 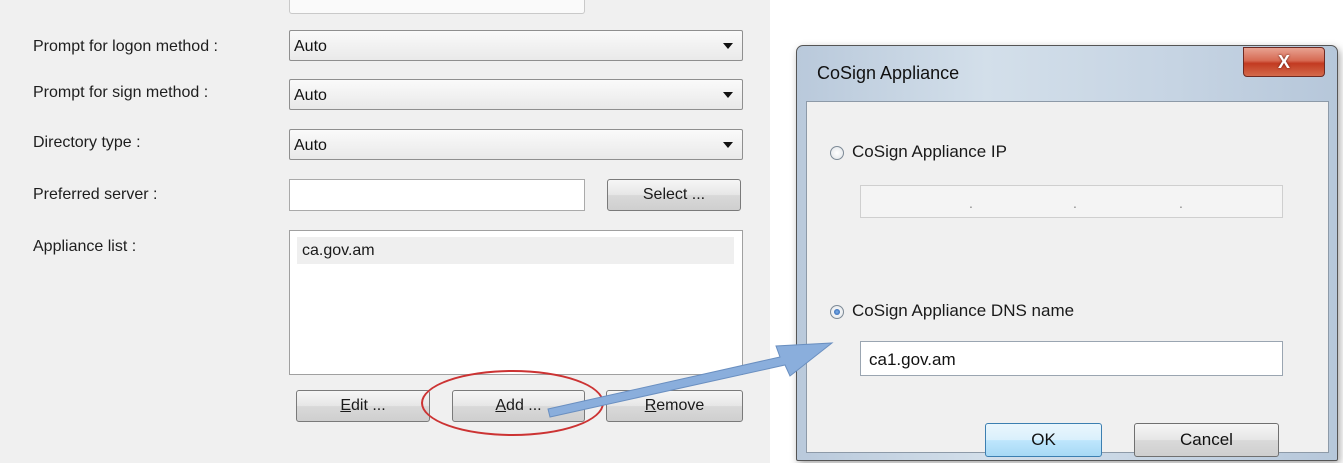 What do you see at coordinates (1071, 201) in the screenshot?
I see `ip-address-field: . . .` at bounding box center [1071, 201].